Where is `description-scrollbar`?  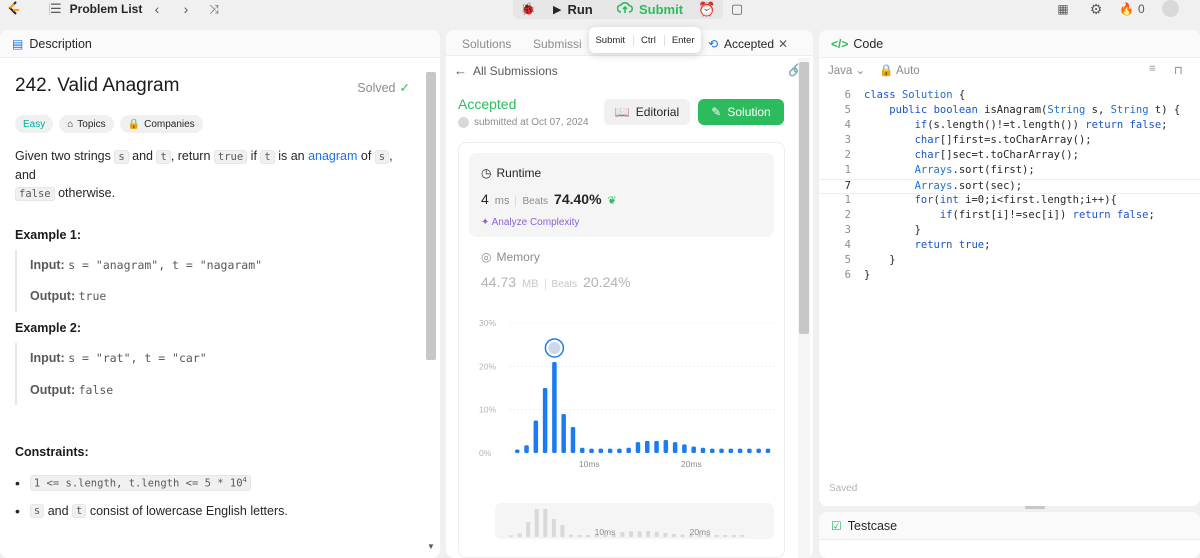 description-scrollbar is located at coordinates (431, 216).